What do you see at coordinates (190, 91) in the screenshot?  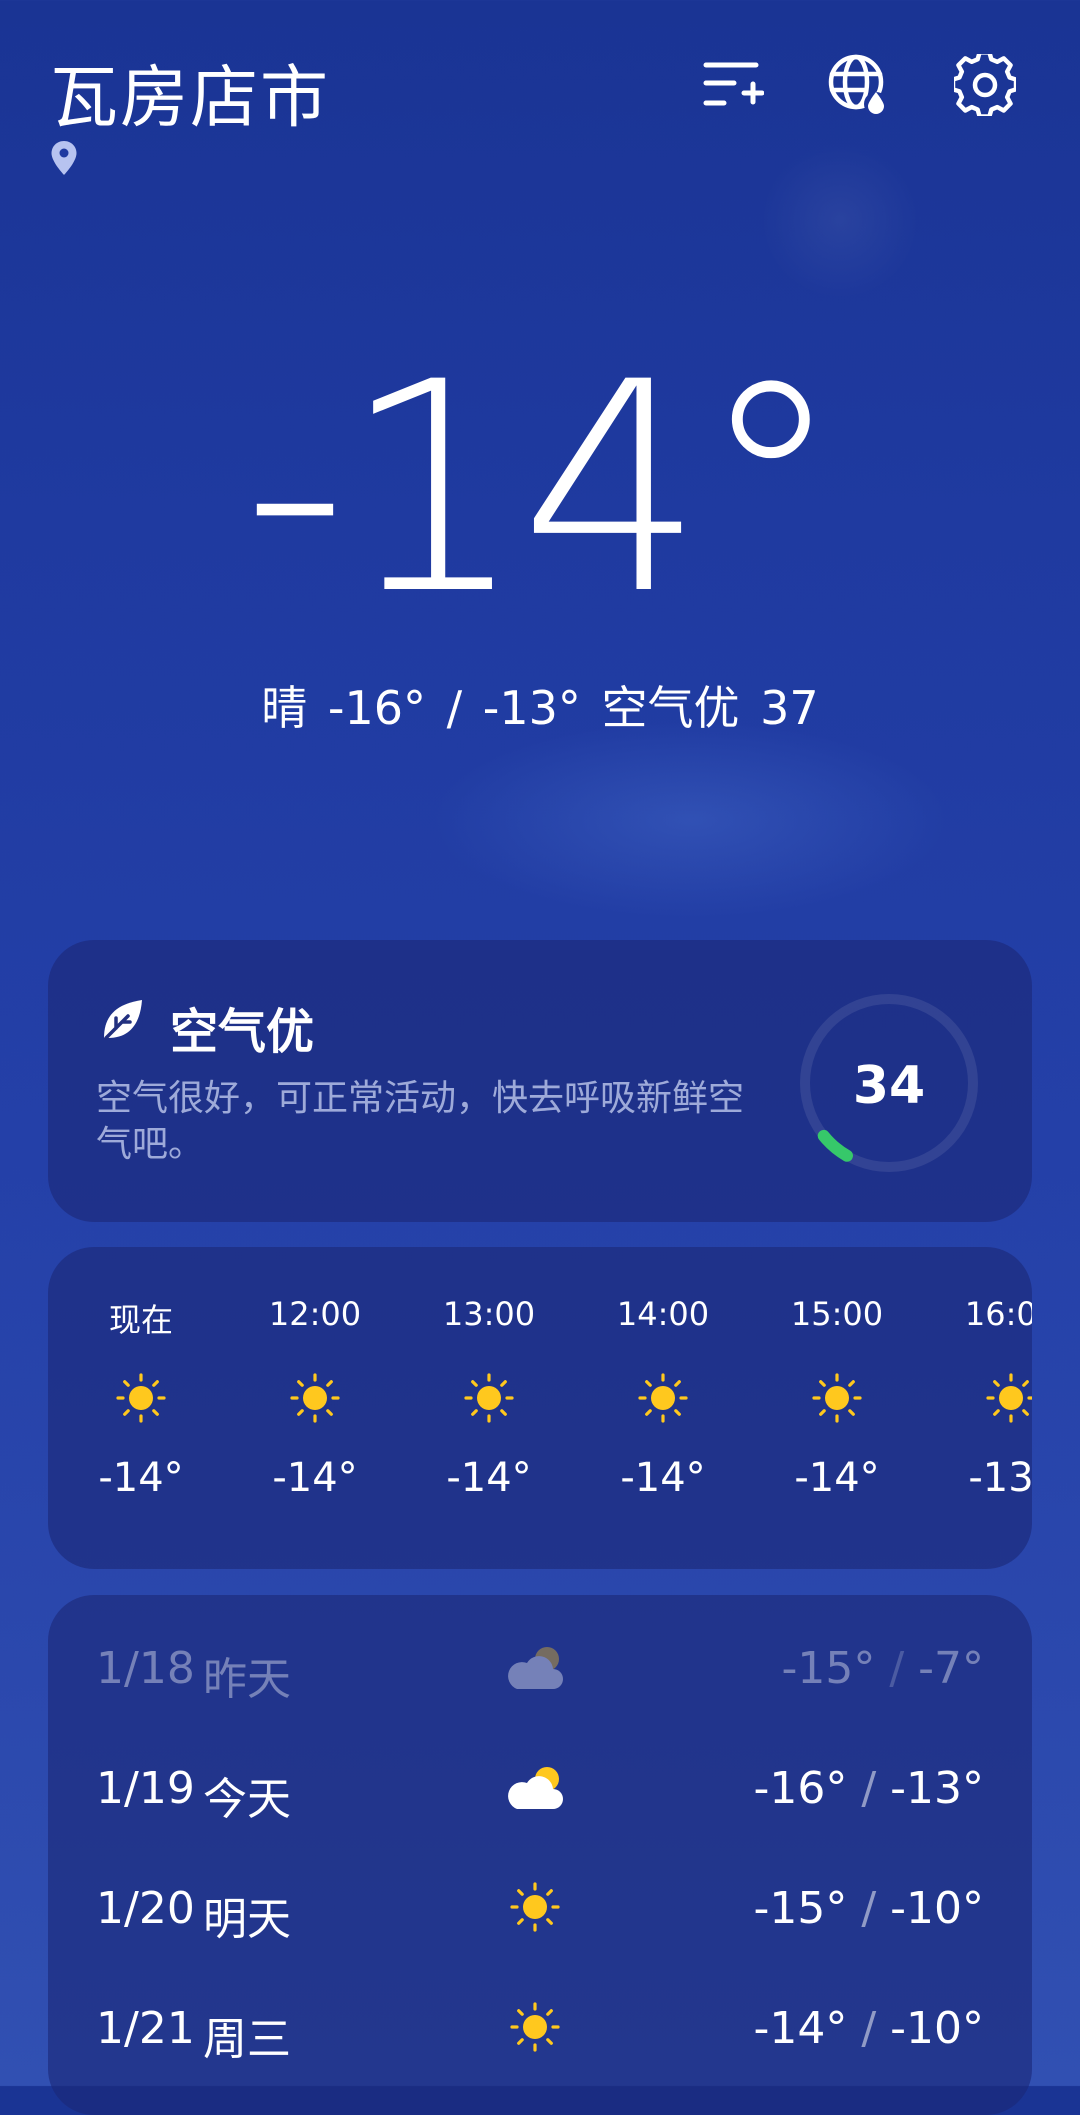 I see `city-name: 瓦房店市` at bounding box center [190, 91].